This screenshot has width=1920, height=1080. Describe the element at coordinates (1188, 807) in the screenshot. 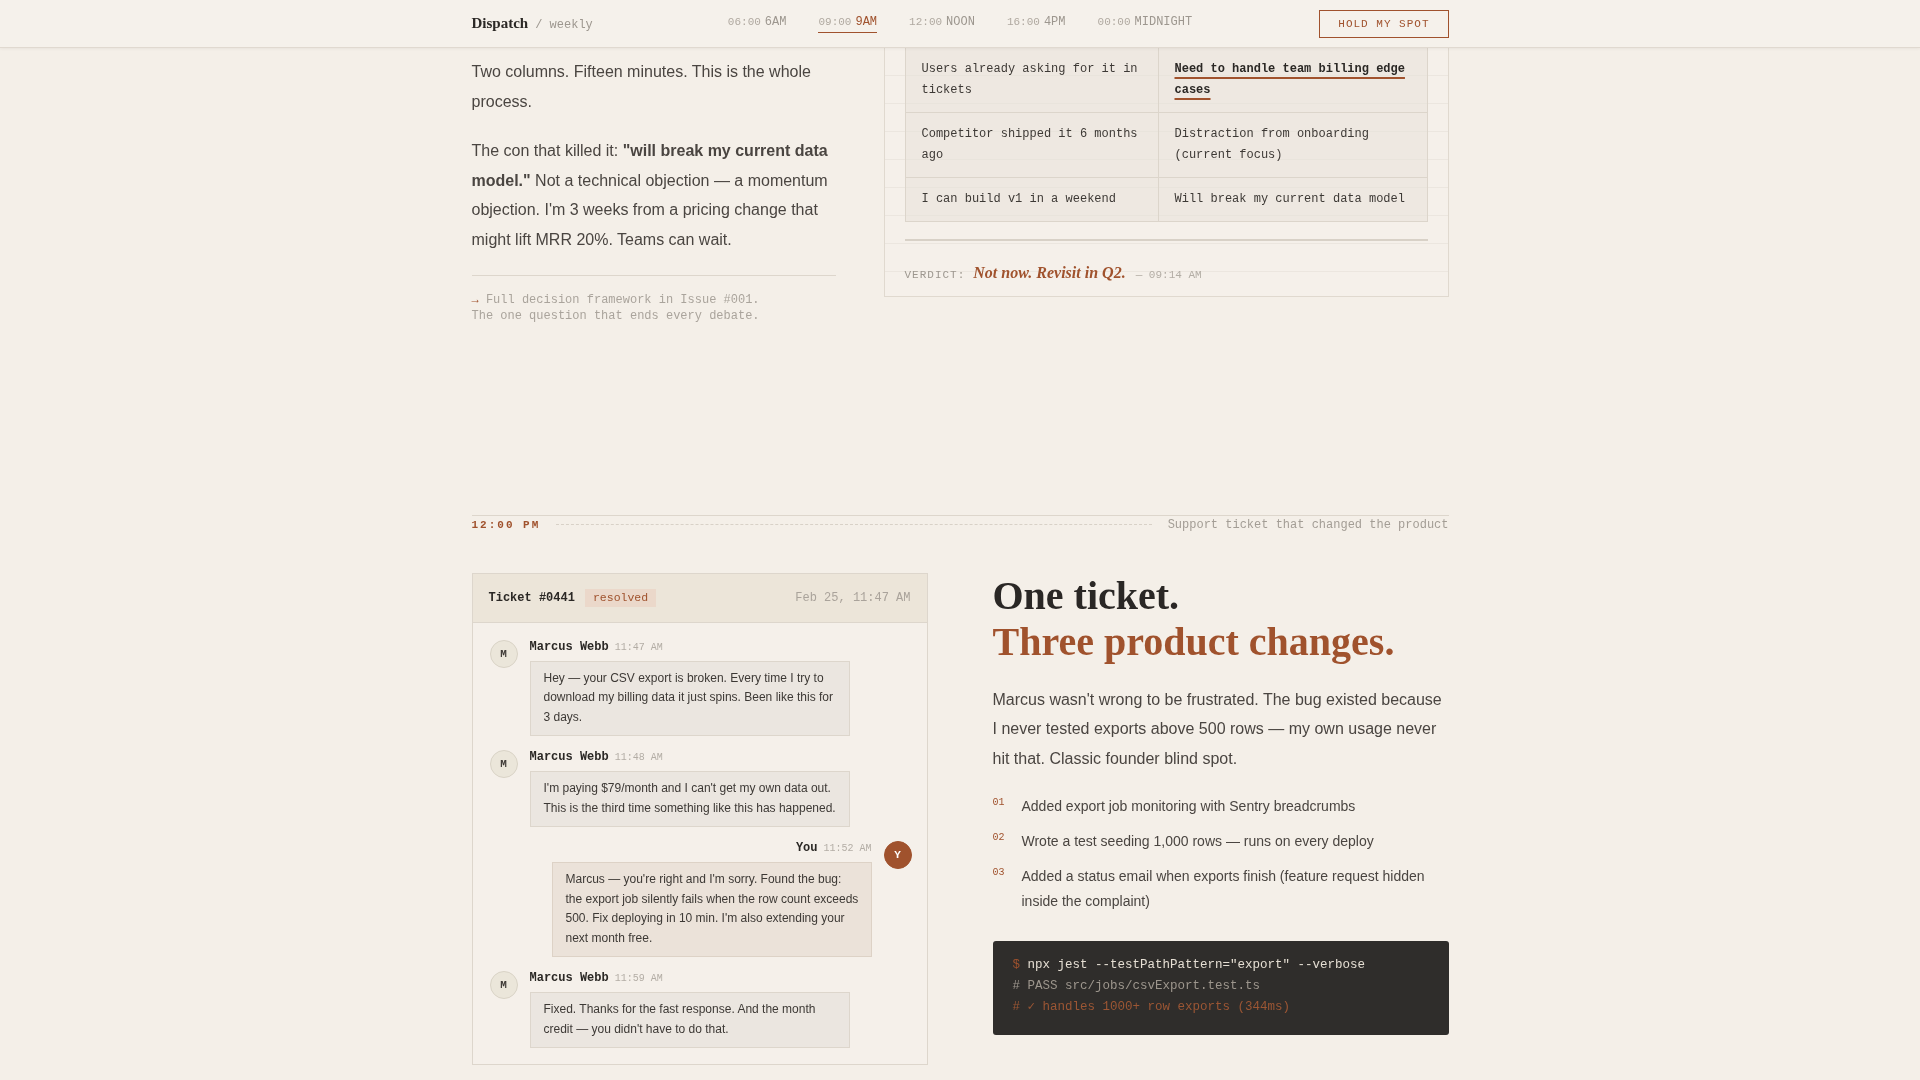

I see `change-text: Added export job monitoring with Sentry breadcrumbs` at that location.